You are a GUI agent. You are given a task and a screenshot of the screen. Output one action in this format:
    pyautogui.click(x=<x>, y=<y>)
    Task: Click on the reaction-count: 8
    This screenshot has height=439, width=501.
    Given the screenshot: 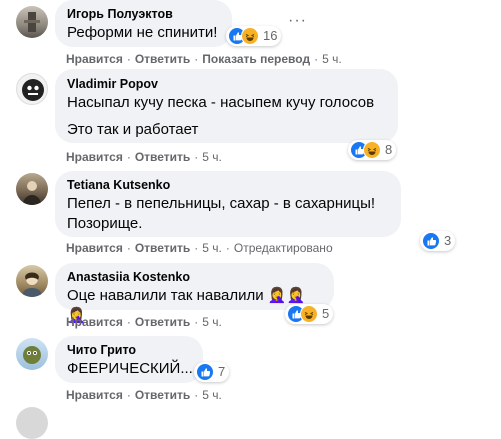 What is the action you would take?
    pyautogui.click(x=389, y=149)
    